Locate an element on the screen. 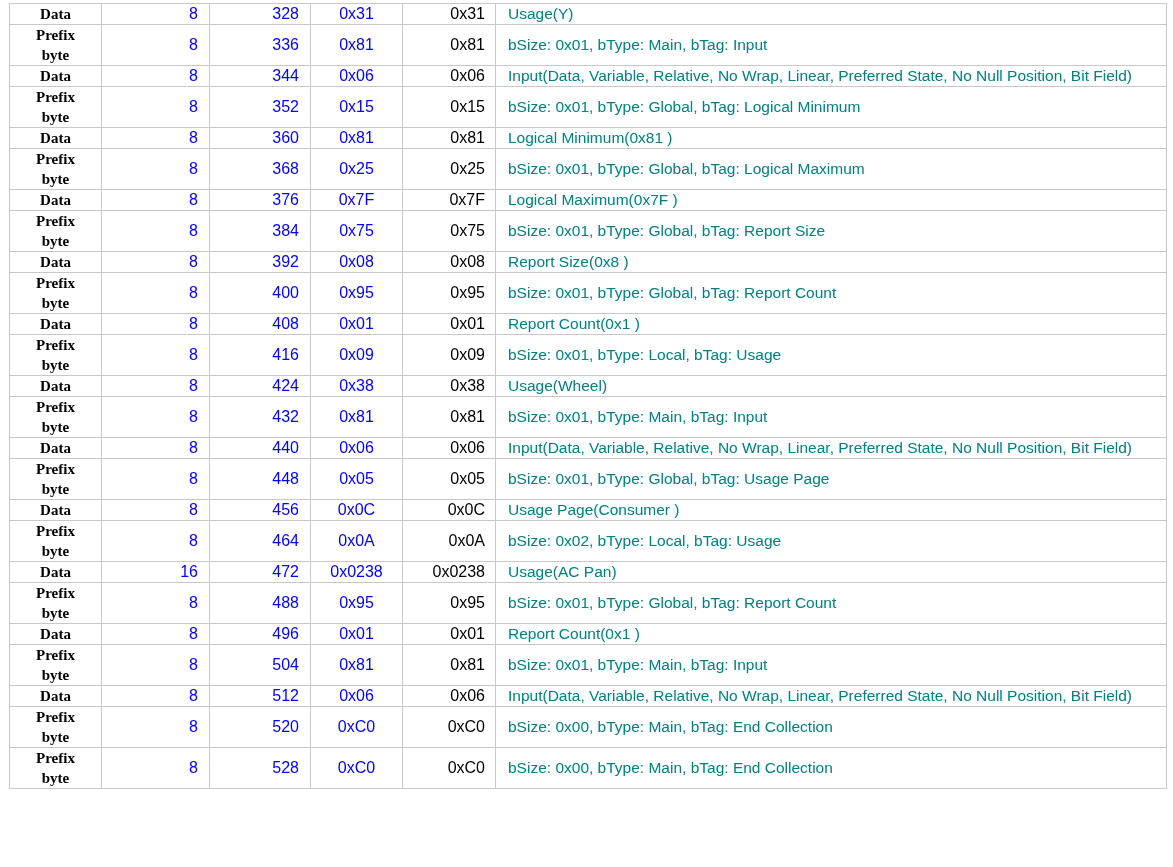 The height and width of the screenshot is (867, 1173). table-cell: Report Count(0x1 ) is located at coordinates (831, 634).